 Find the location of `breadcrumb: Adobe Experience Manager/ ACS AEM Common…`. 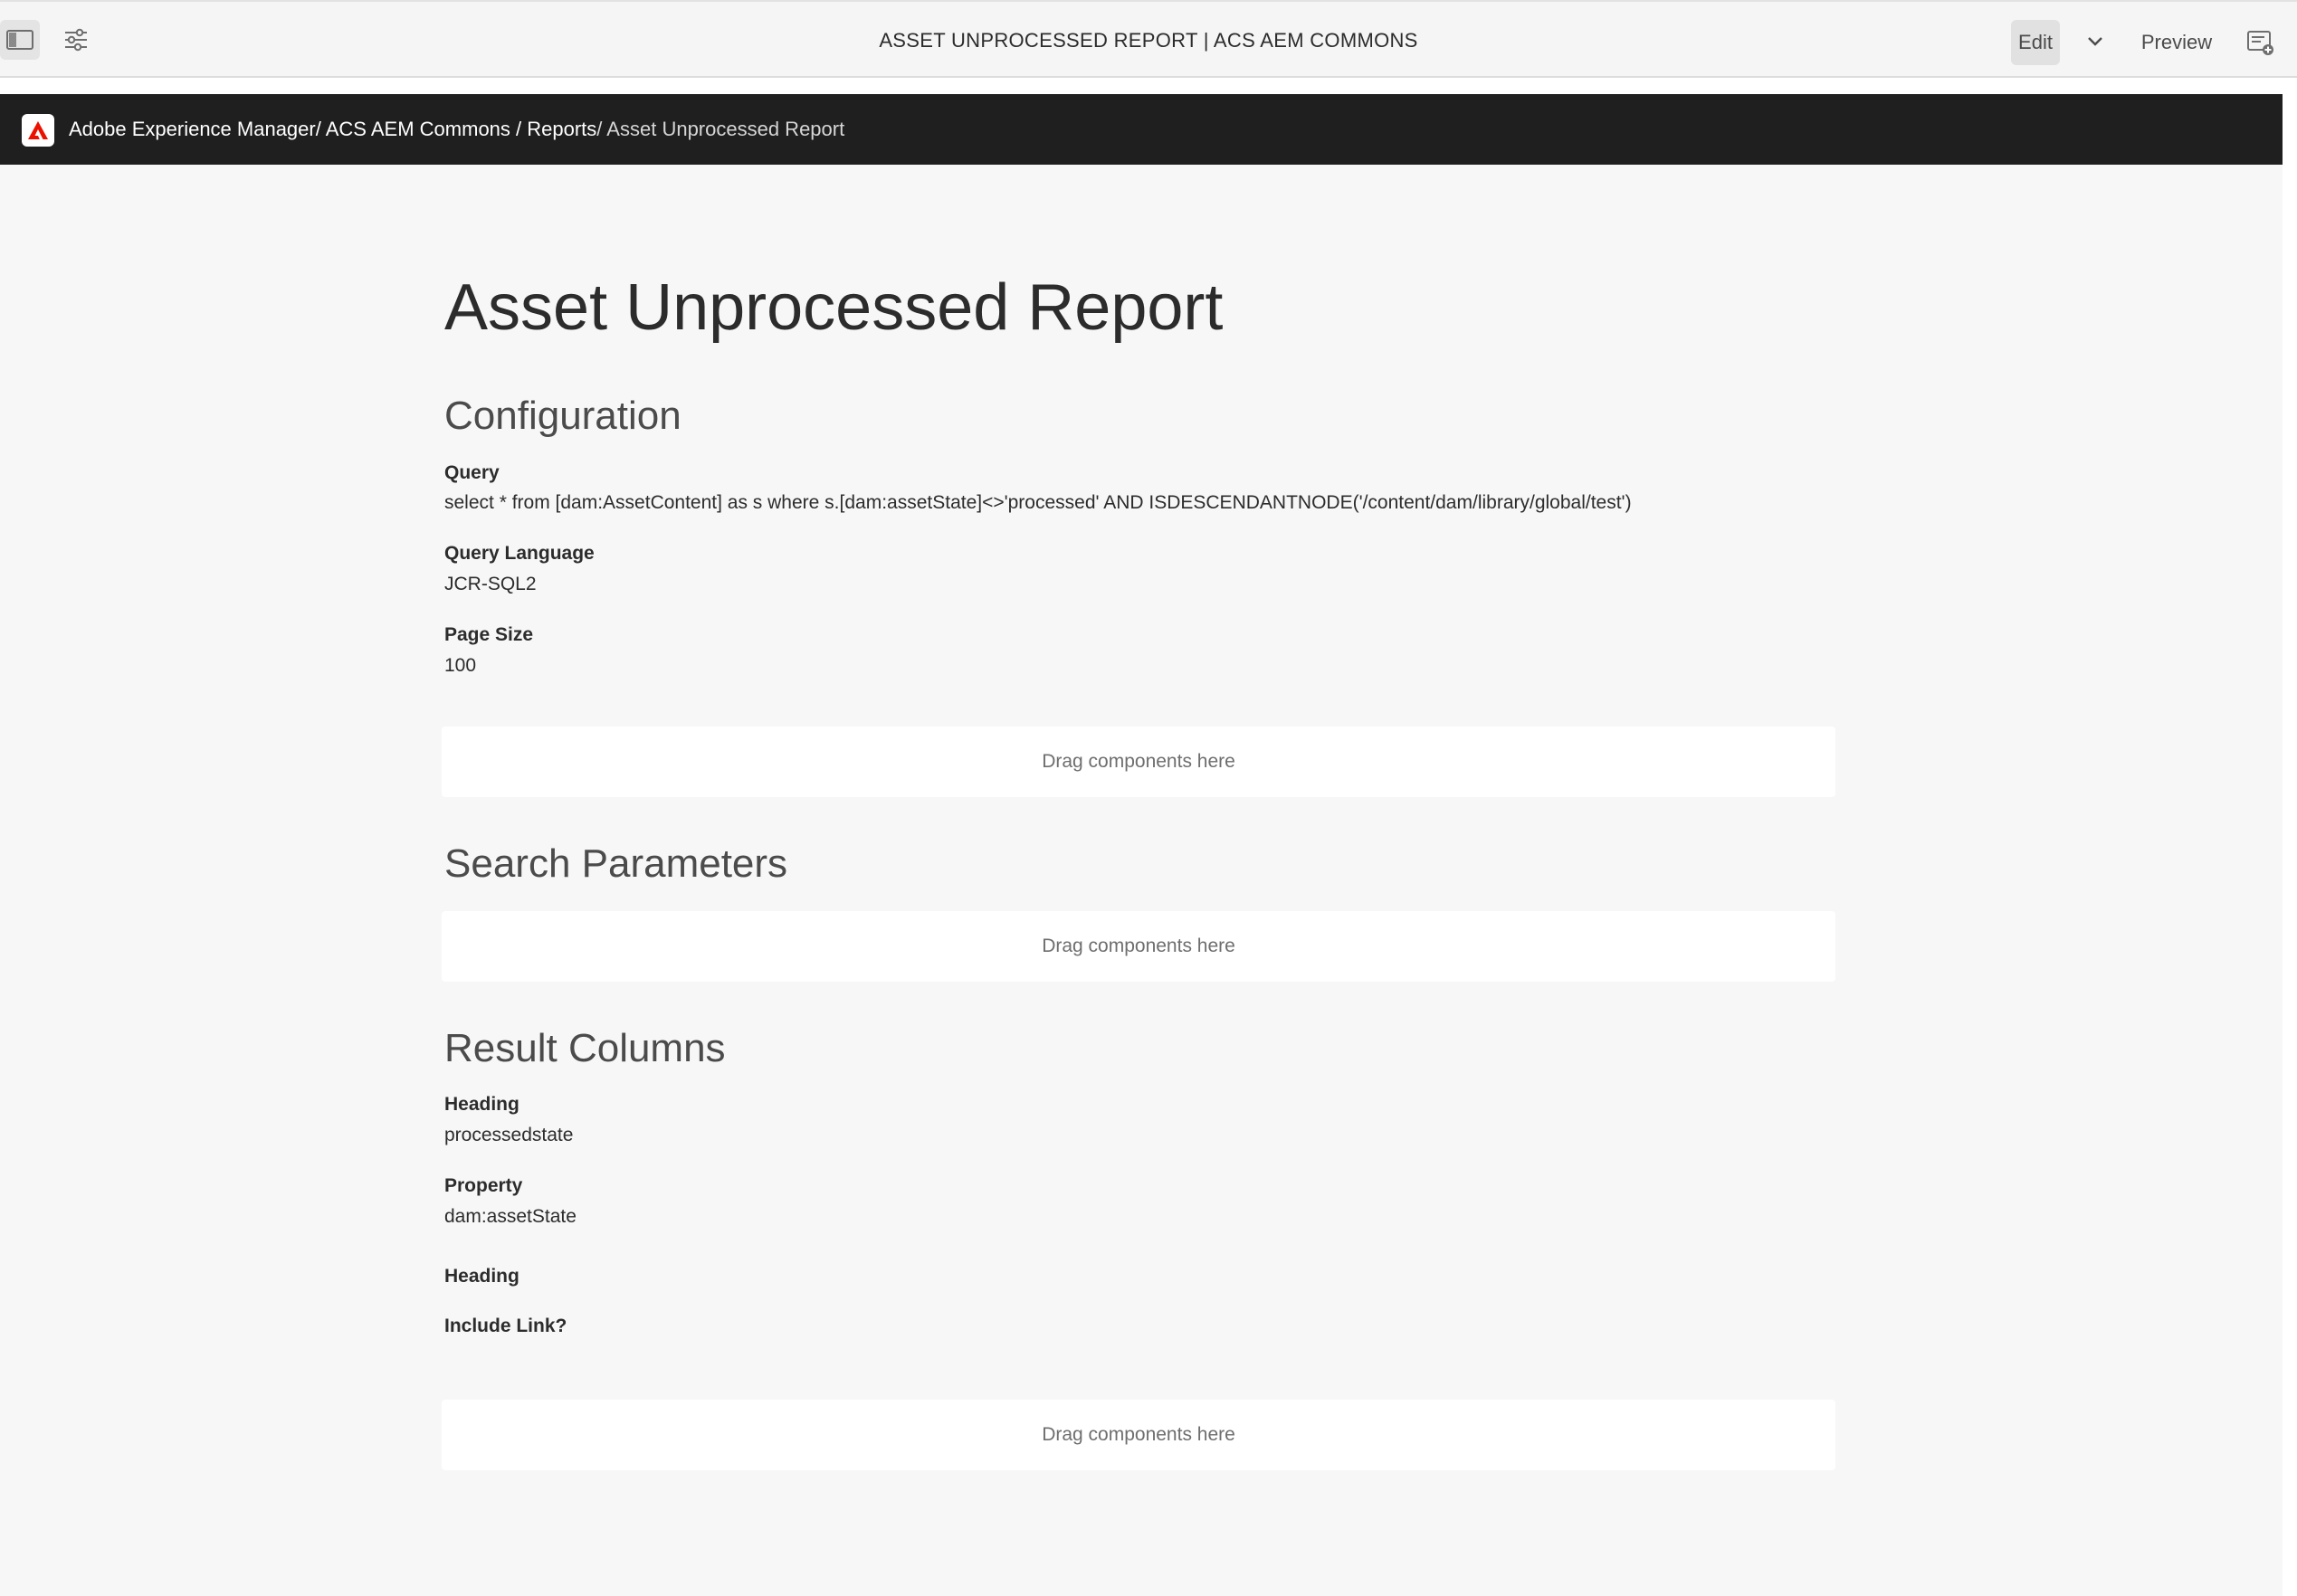

breadcrumb: Adobe Experience Manager/ ACS AEM Common… is located at coordinates (456, 130).